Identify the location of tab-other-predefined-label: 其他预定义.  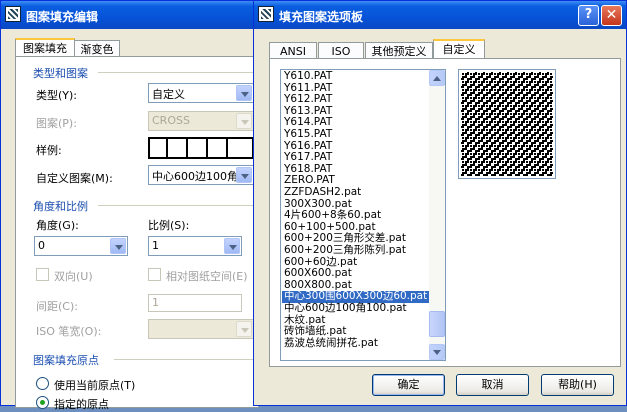
(399, 51).